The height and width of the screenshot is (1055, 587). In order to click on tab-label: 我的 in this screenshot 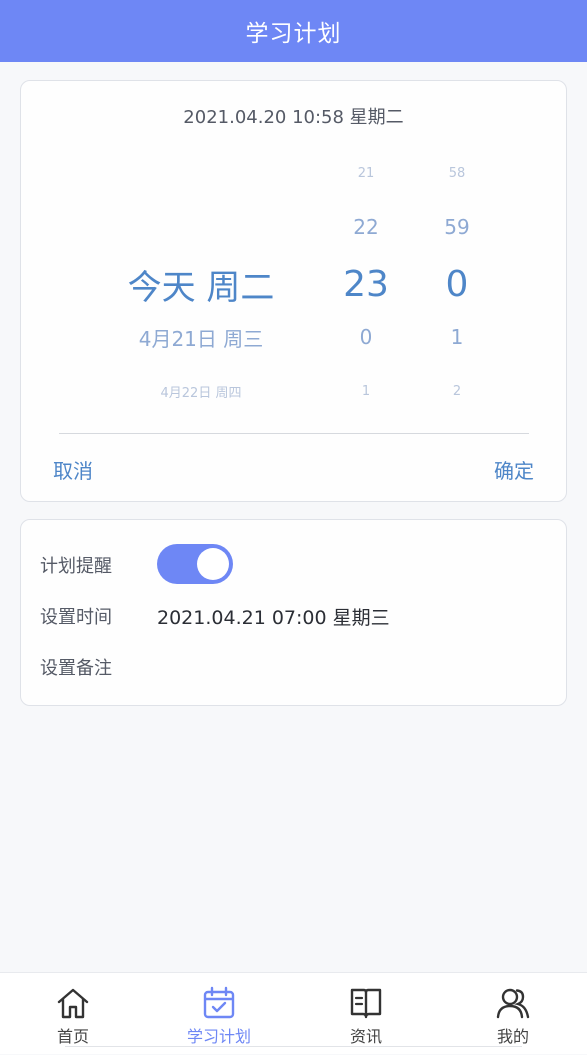, I will do `click(512, 1036)`.